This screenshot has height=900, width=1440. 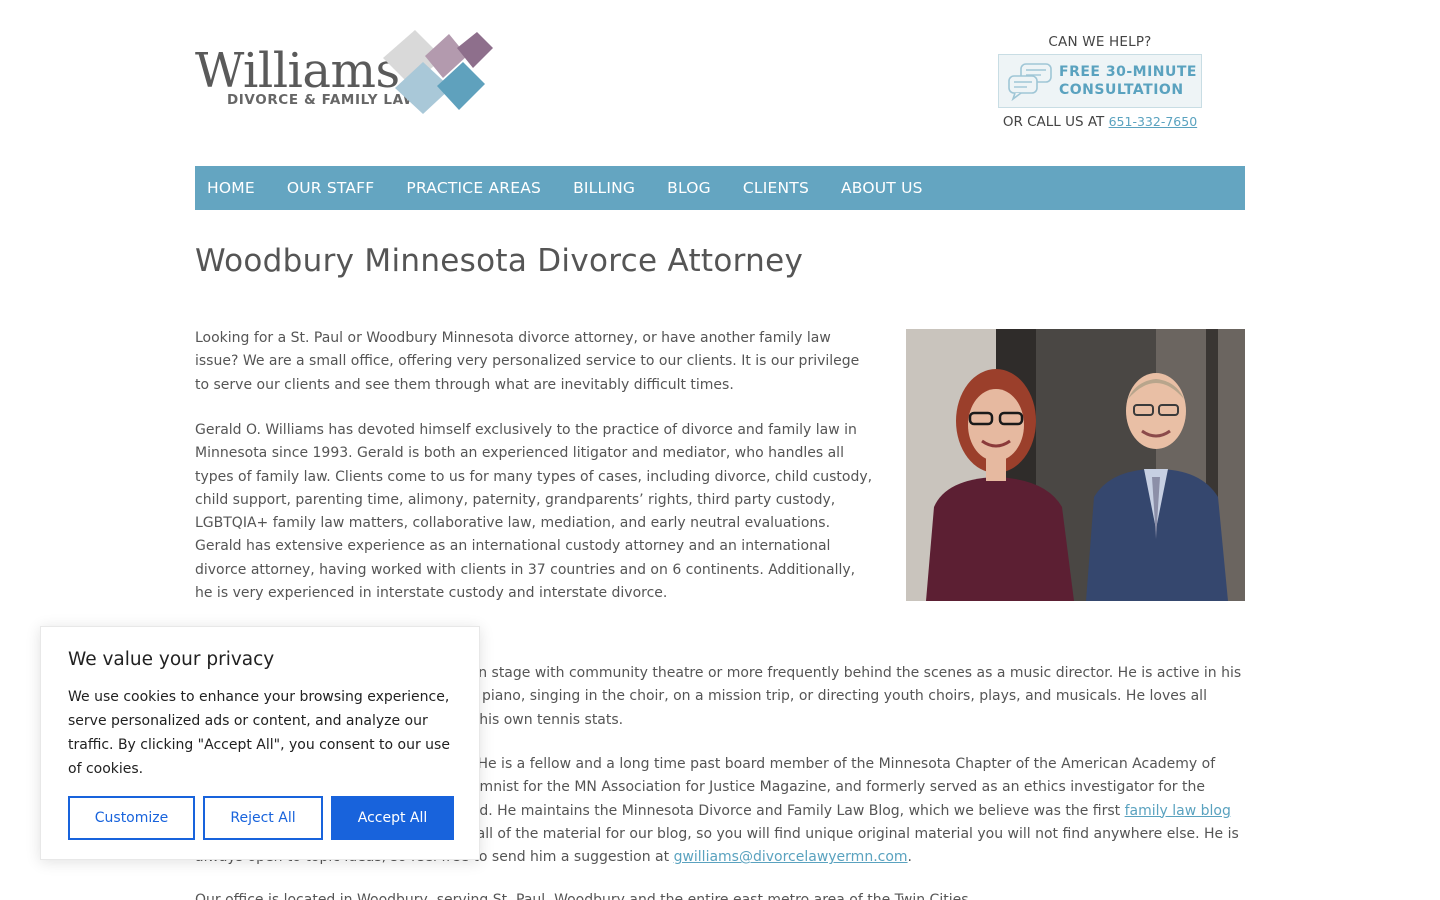 What do you see at coordinates (1128, 72) in the screenshot?
I see `consultation-line-1: FREE 30-MINUTE` at bounding box center [1128, 72].